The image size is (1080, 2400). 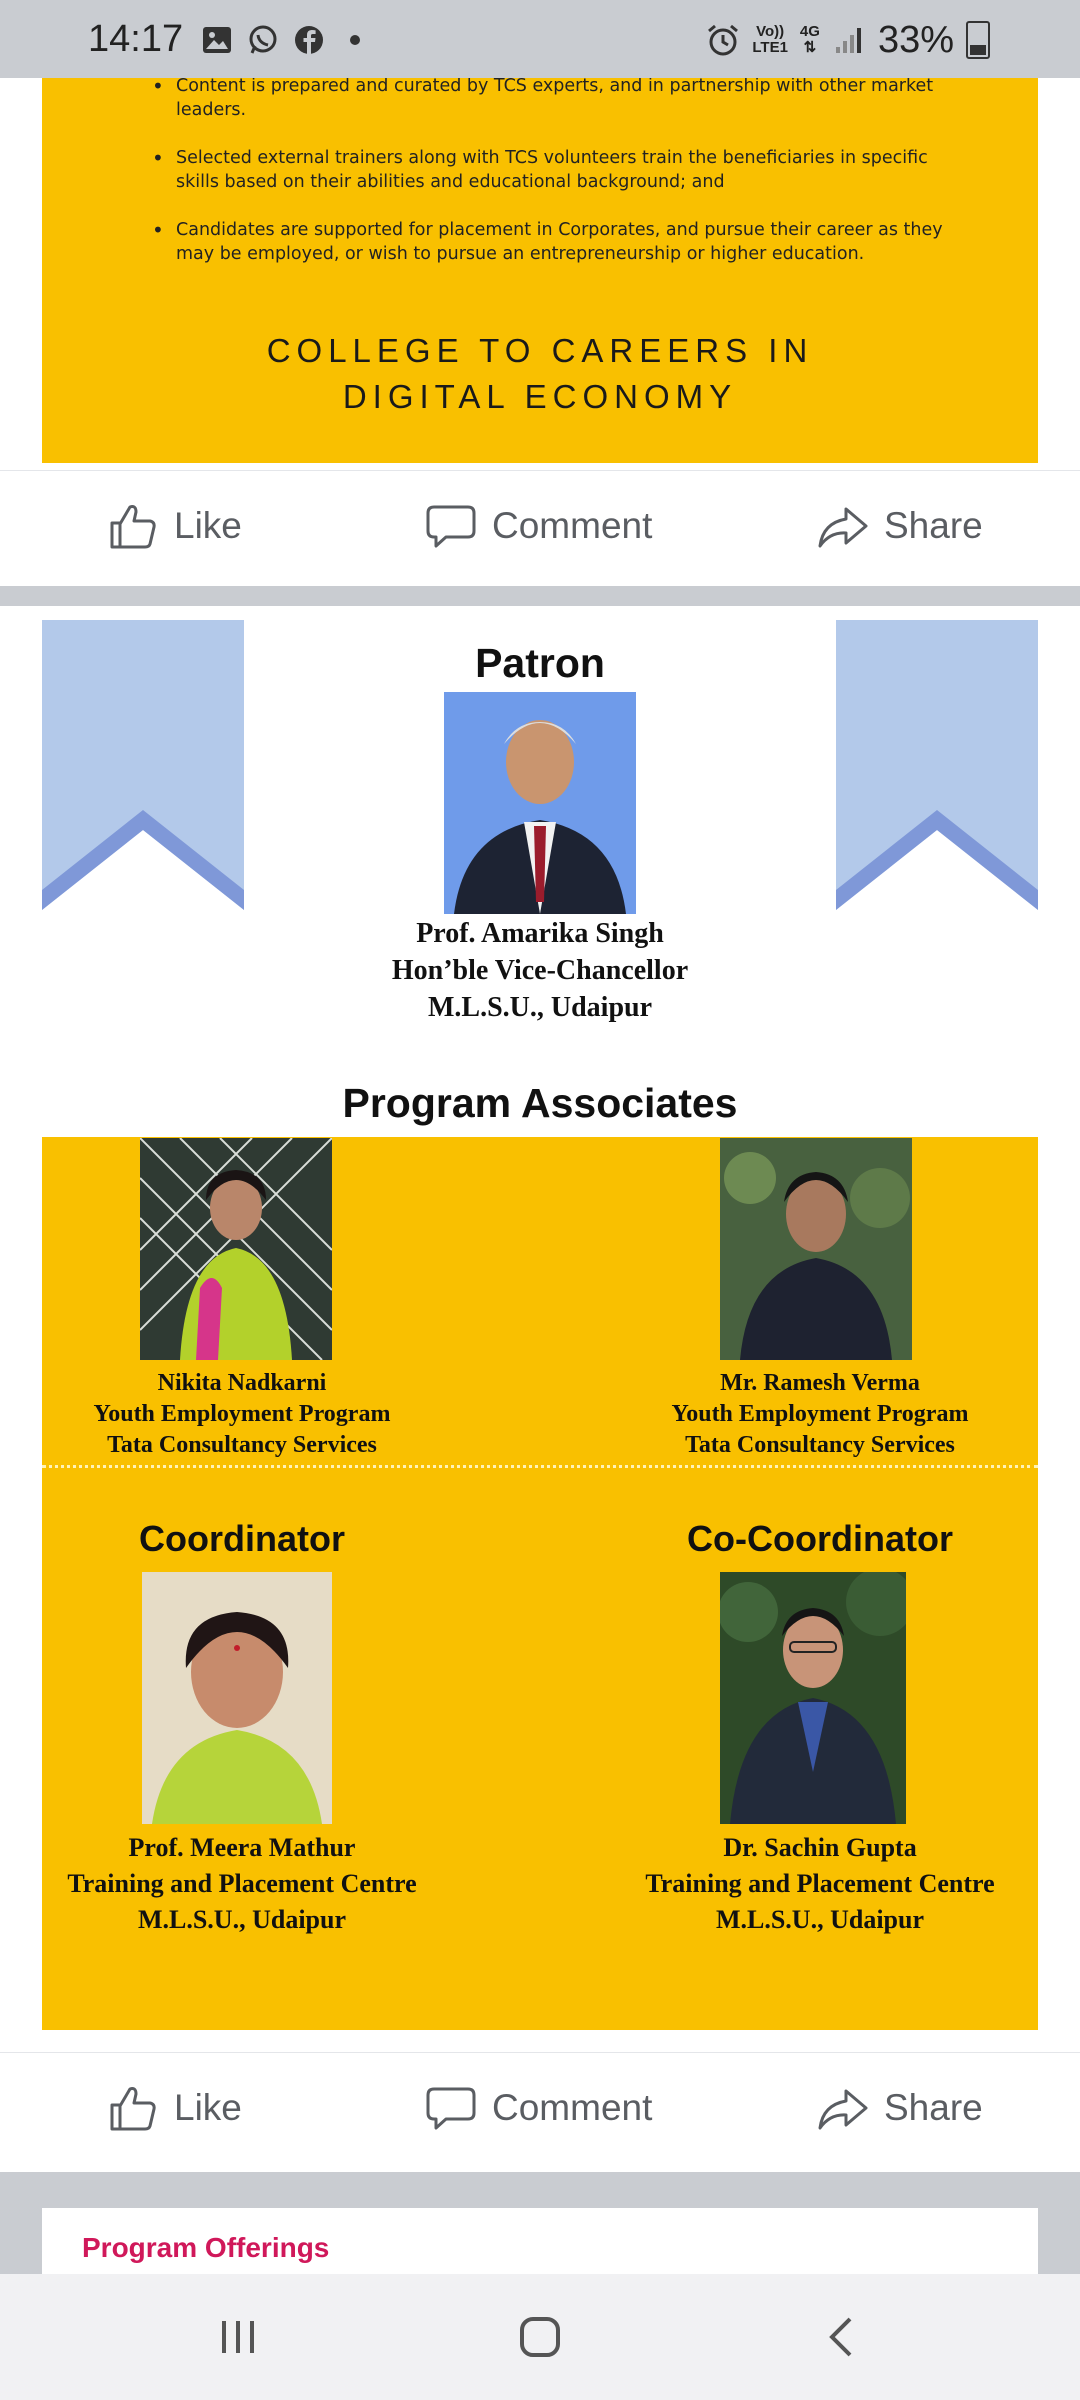 I want to click on network-type-label: 4G, so click(x=809, y=31).